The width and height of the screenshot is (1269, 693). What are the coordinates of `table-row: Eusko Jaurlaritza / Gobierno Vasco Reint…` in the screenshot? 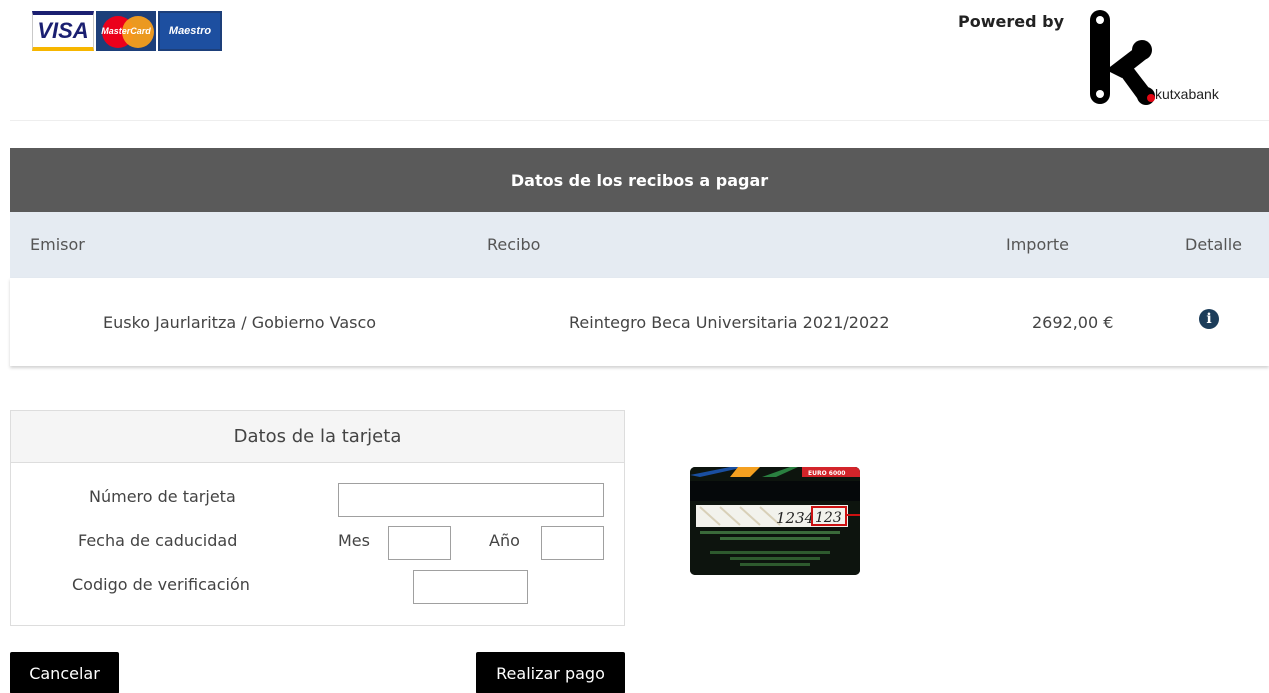 It's located at (639, 322).